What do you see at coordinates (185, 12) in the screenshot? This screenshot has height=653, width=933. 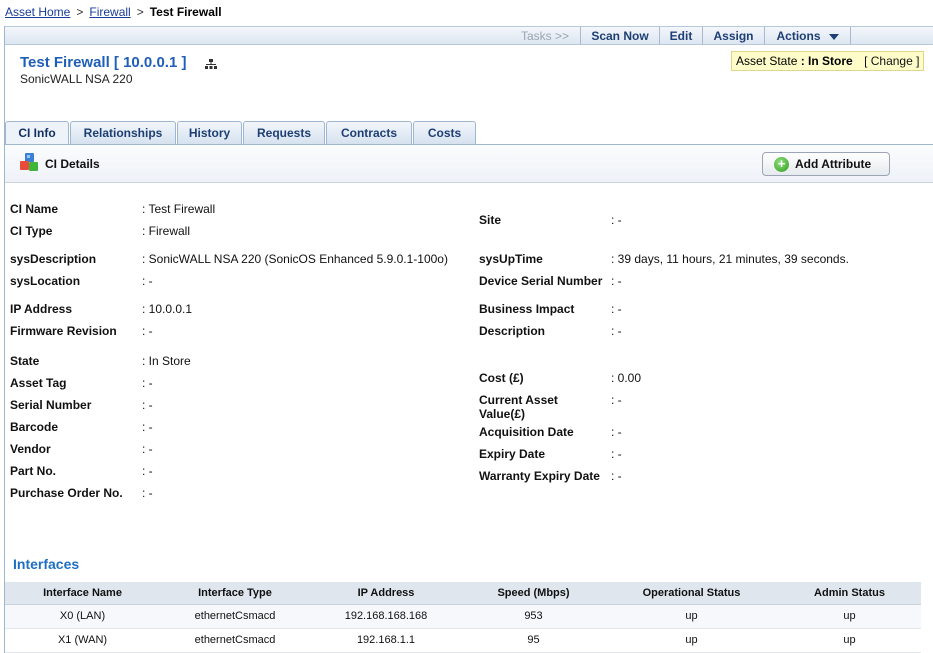 I see `breadcrumb-current: Test Firewall` at bounding box center [185, 12].